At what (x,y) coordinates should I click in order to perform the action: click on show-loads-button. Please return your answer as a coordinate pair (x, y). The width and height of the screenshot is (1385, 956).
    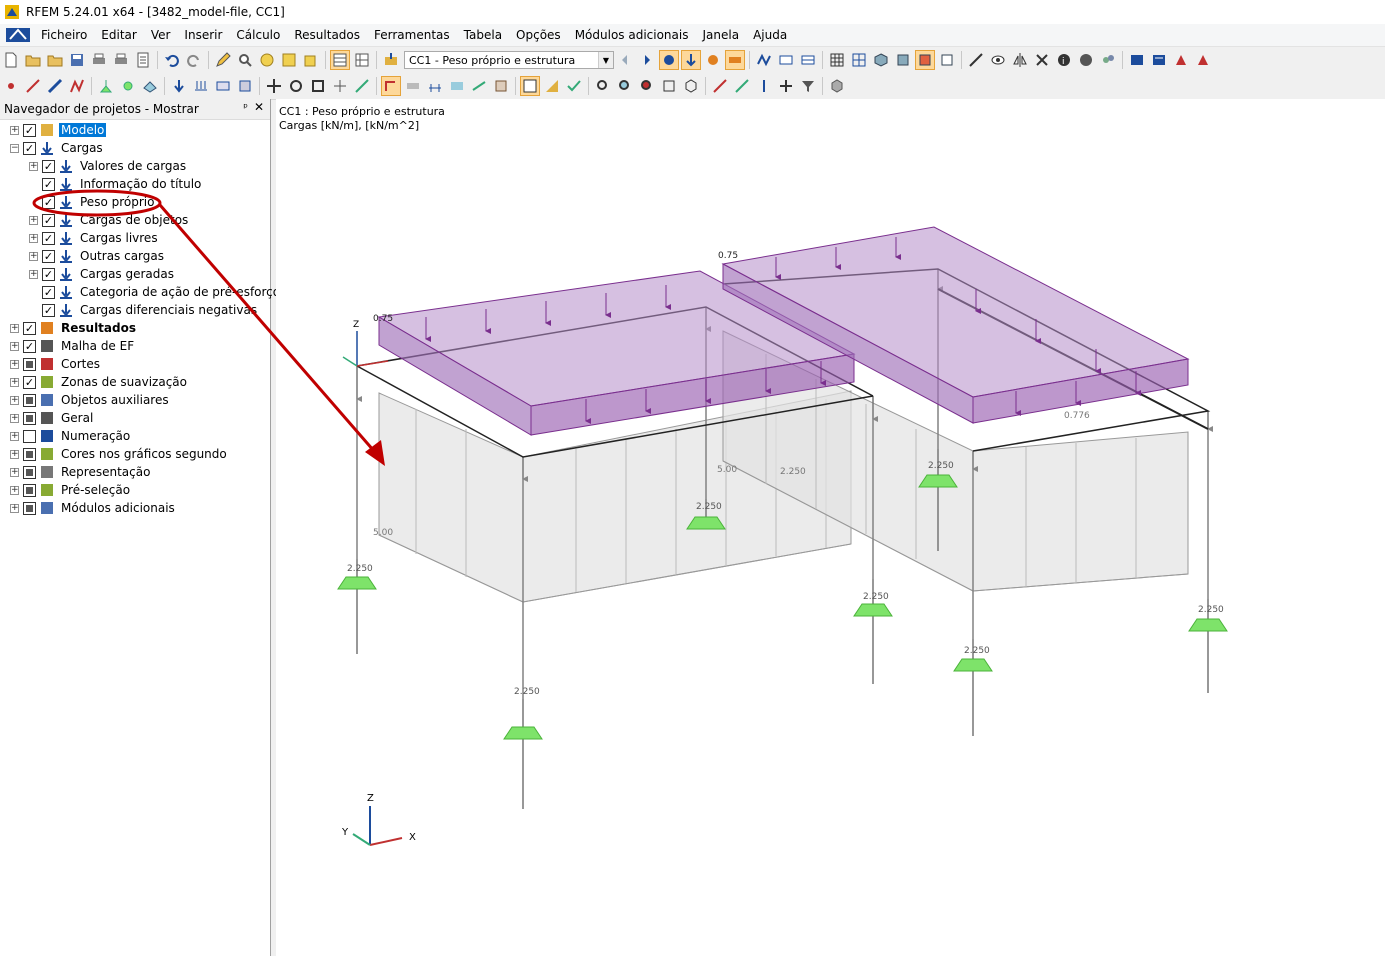
    Looking at the image, I should click on (669, 60).